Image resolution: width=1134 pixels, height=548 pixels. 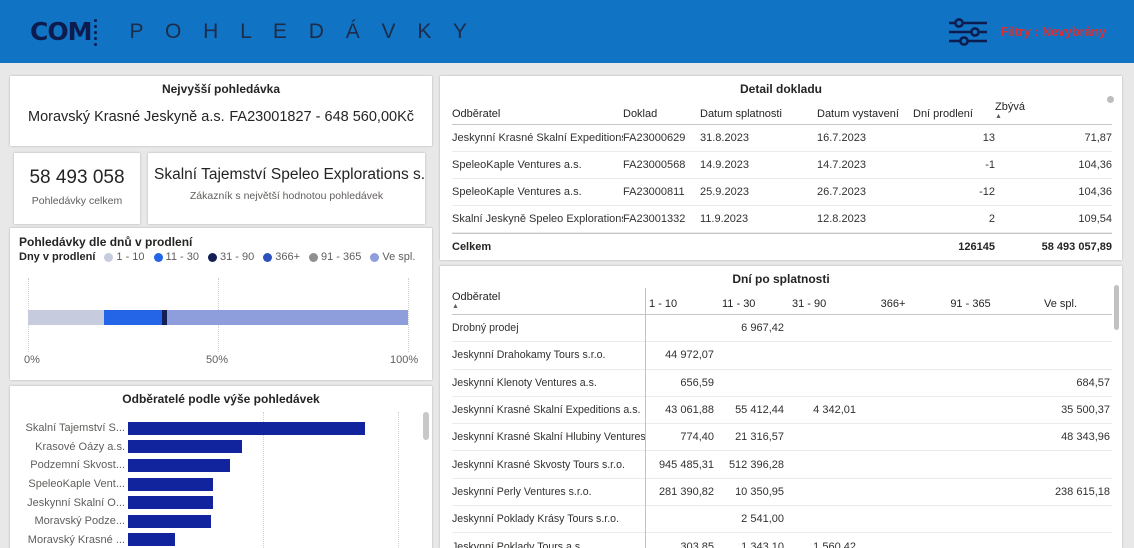 I want to click on logo-text: COM, so click(x=61, y=31).